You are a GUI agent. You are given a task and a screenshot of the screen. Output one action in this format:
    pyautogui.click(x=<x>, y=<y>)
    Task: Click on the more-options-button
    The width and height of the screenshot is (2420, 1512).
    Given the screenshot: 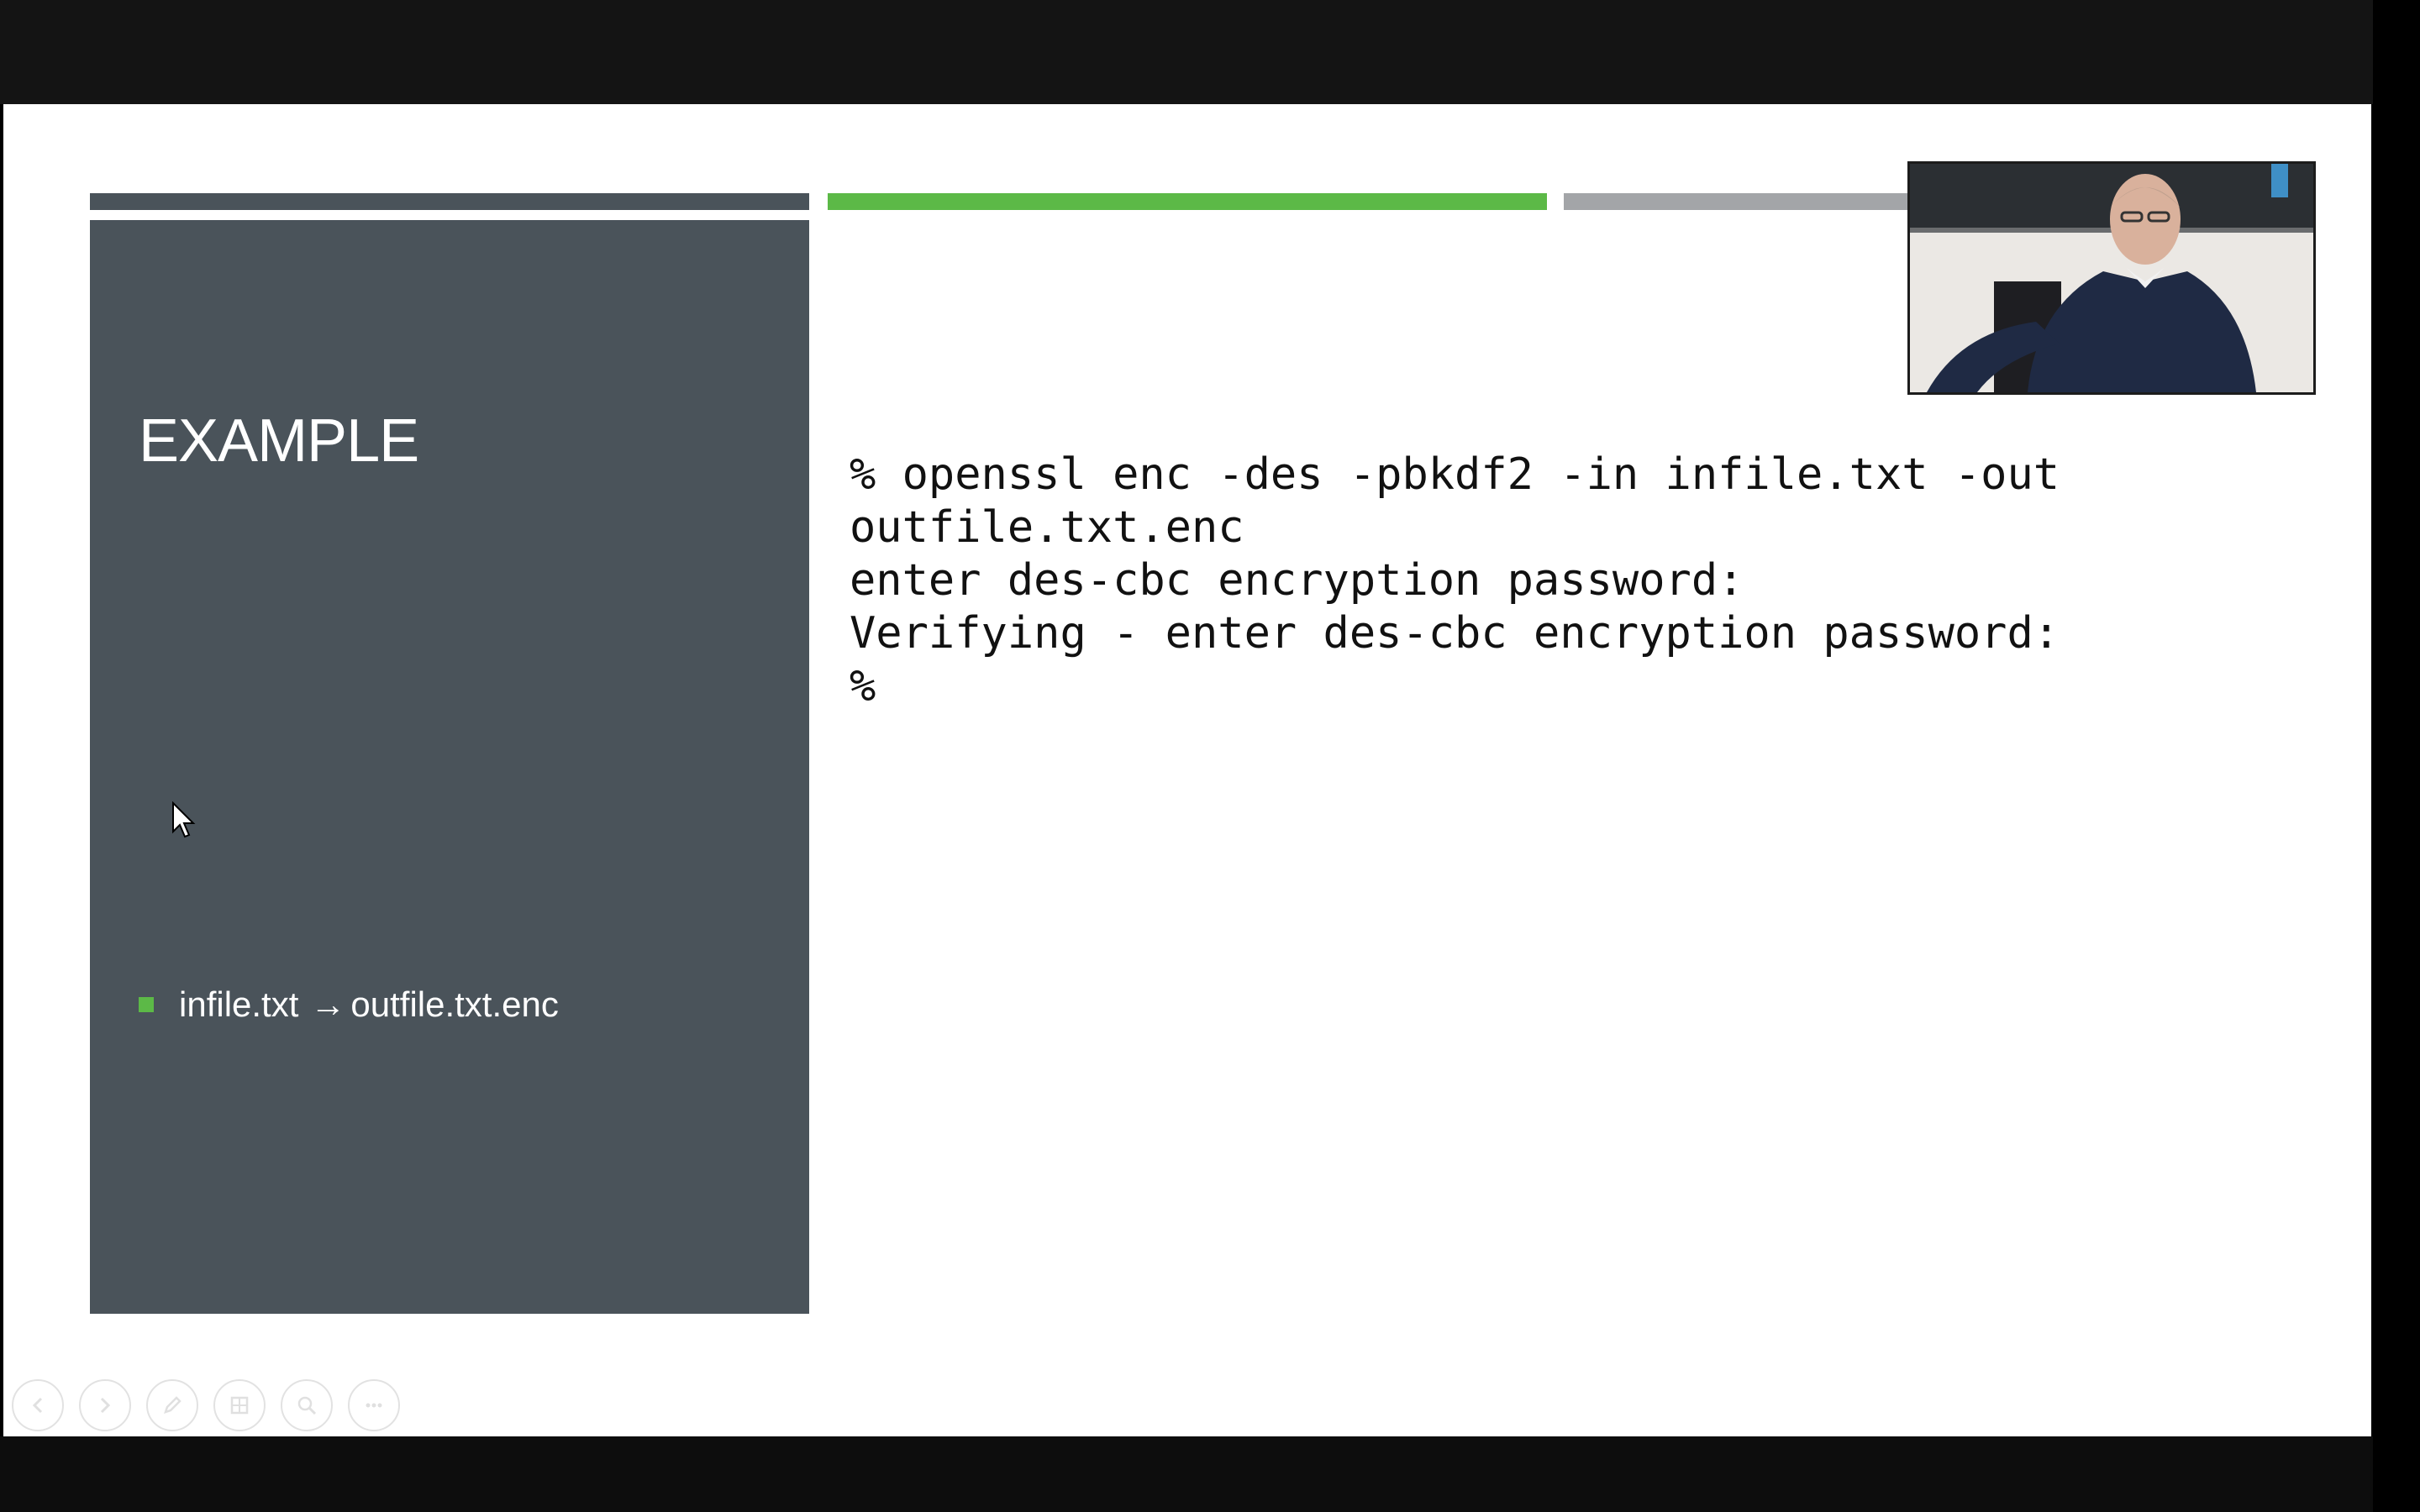 What is the action you would take?
    pyautogui.click(x=374, y=1405)
    